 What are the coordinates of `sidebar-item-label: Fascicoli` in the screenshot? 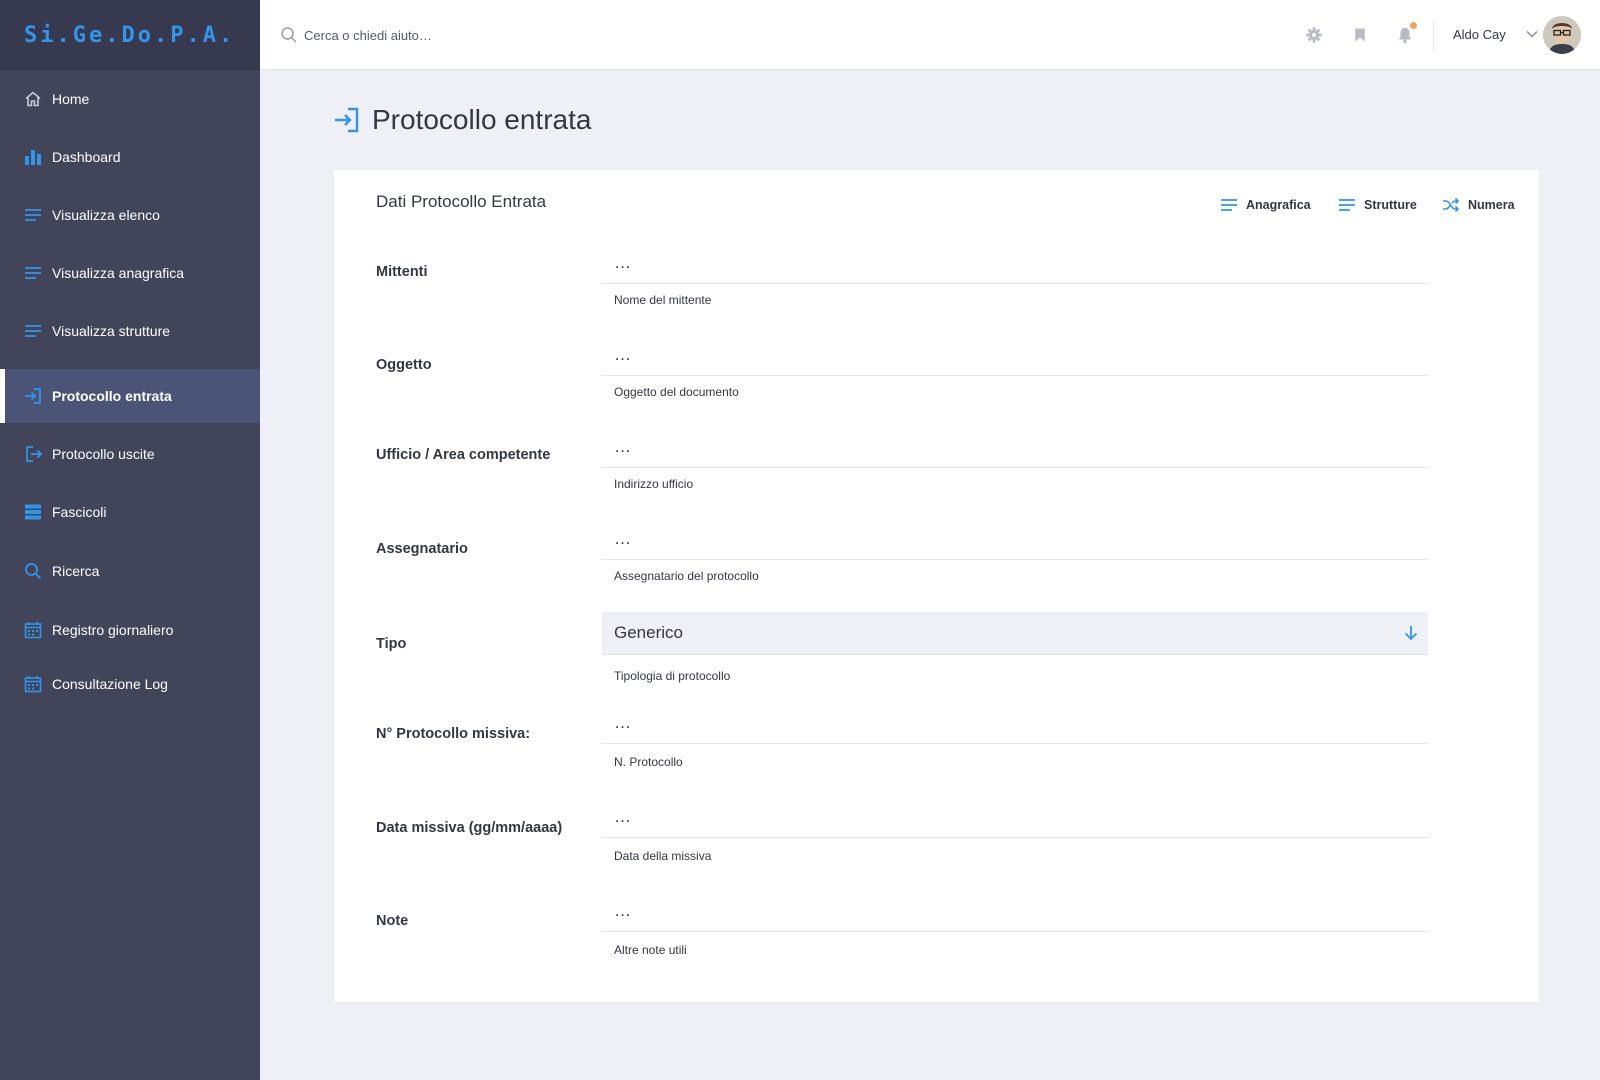 It's located at (79, 512).